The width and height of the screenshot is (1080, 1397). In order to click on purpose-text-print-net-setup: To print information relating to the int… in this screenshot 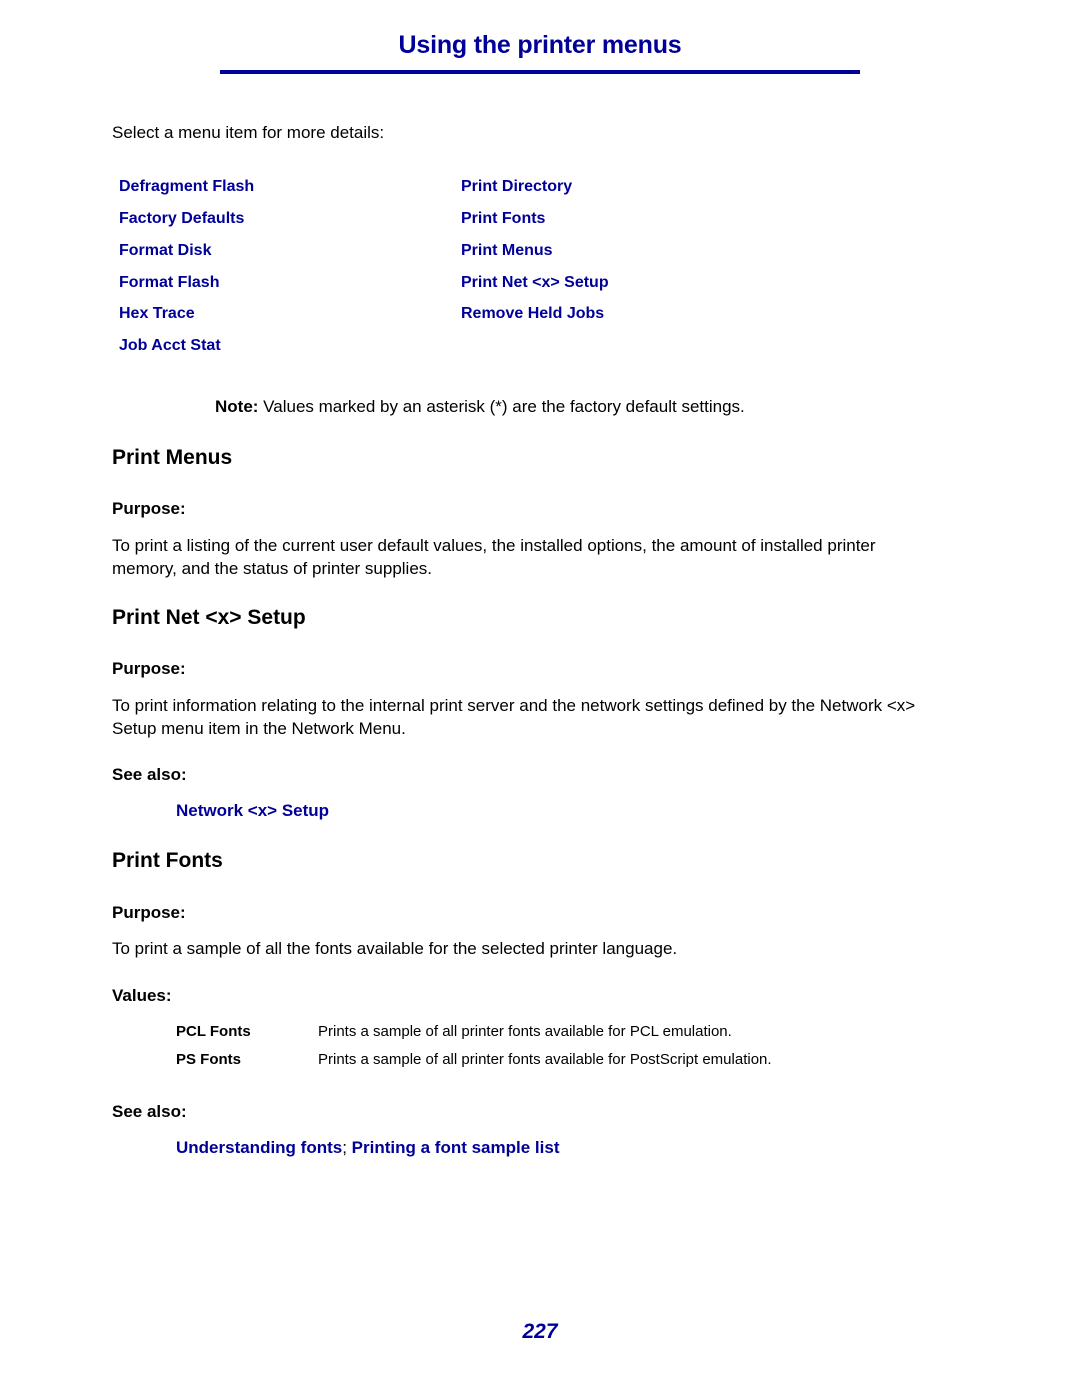, I will do `click(514, 717)`.